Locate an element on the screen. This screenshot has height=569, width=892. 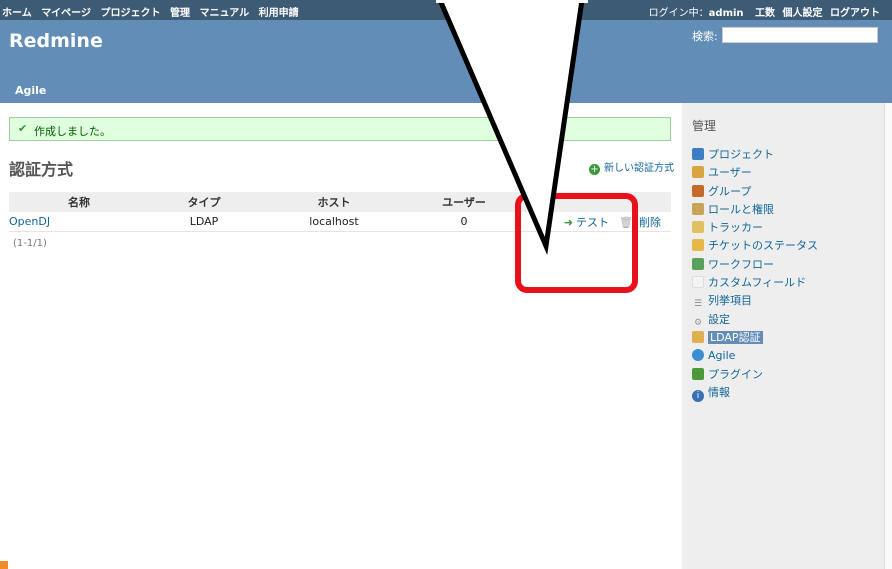
check-icon: ✔ is located at coordinates (23, 128).